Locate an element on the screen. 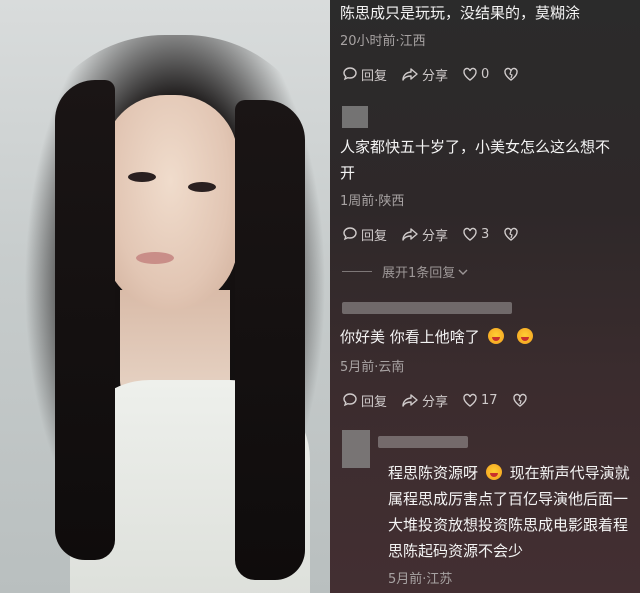 The height and width of the screenshot is (593, 640). photo-hair-right is located at coordinates (270, 340).